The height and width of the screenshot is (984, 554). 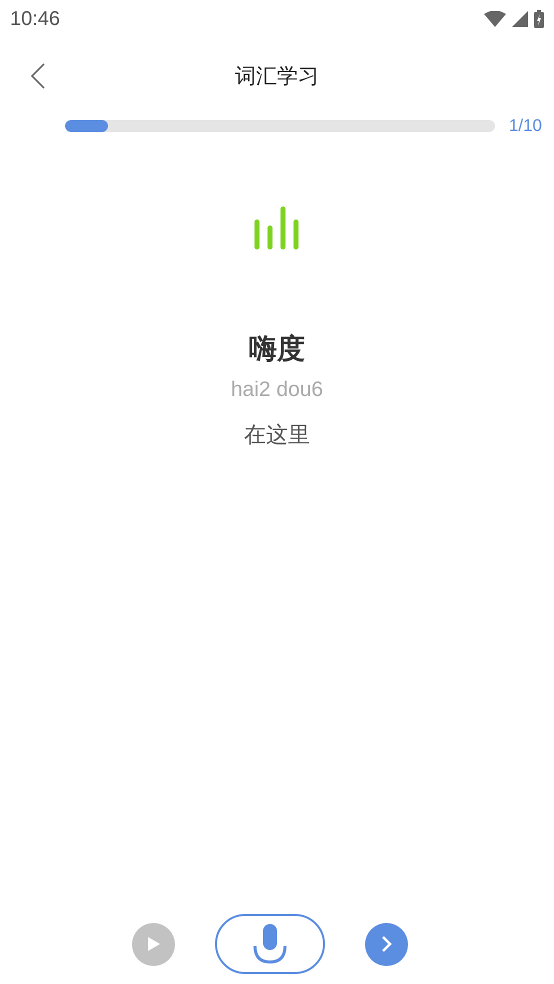 I want to click on wifi-icon, so click(x=495, y=19).